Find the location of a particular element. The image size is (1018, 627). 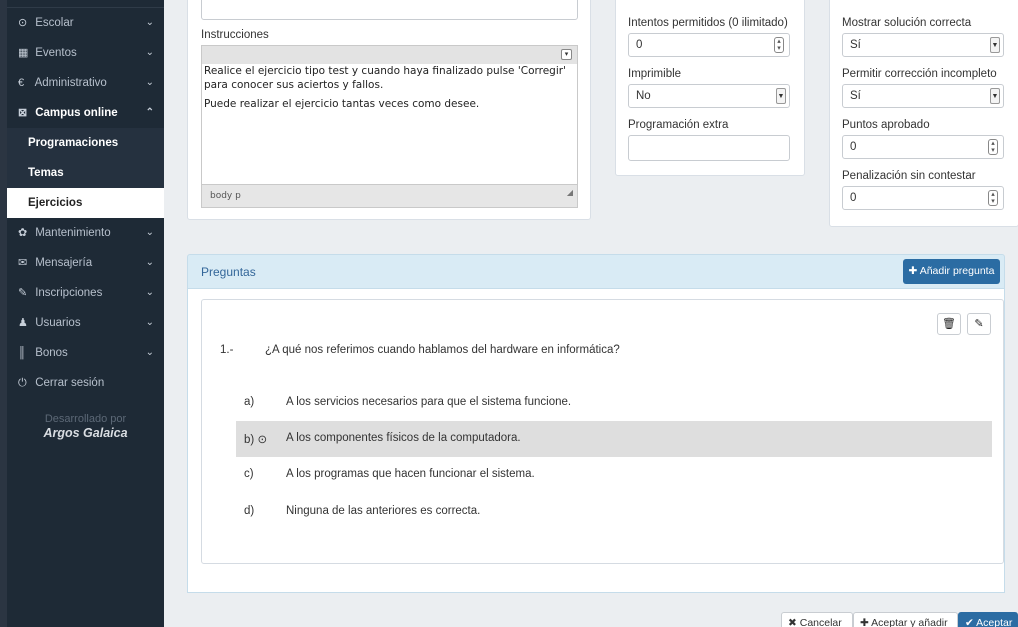

extra-label: Programación extra is located at coordinates (678, 125).